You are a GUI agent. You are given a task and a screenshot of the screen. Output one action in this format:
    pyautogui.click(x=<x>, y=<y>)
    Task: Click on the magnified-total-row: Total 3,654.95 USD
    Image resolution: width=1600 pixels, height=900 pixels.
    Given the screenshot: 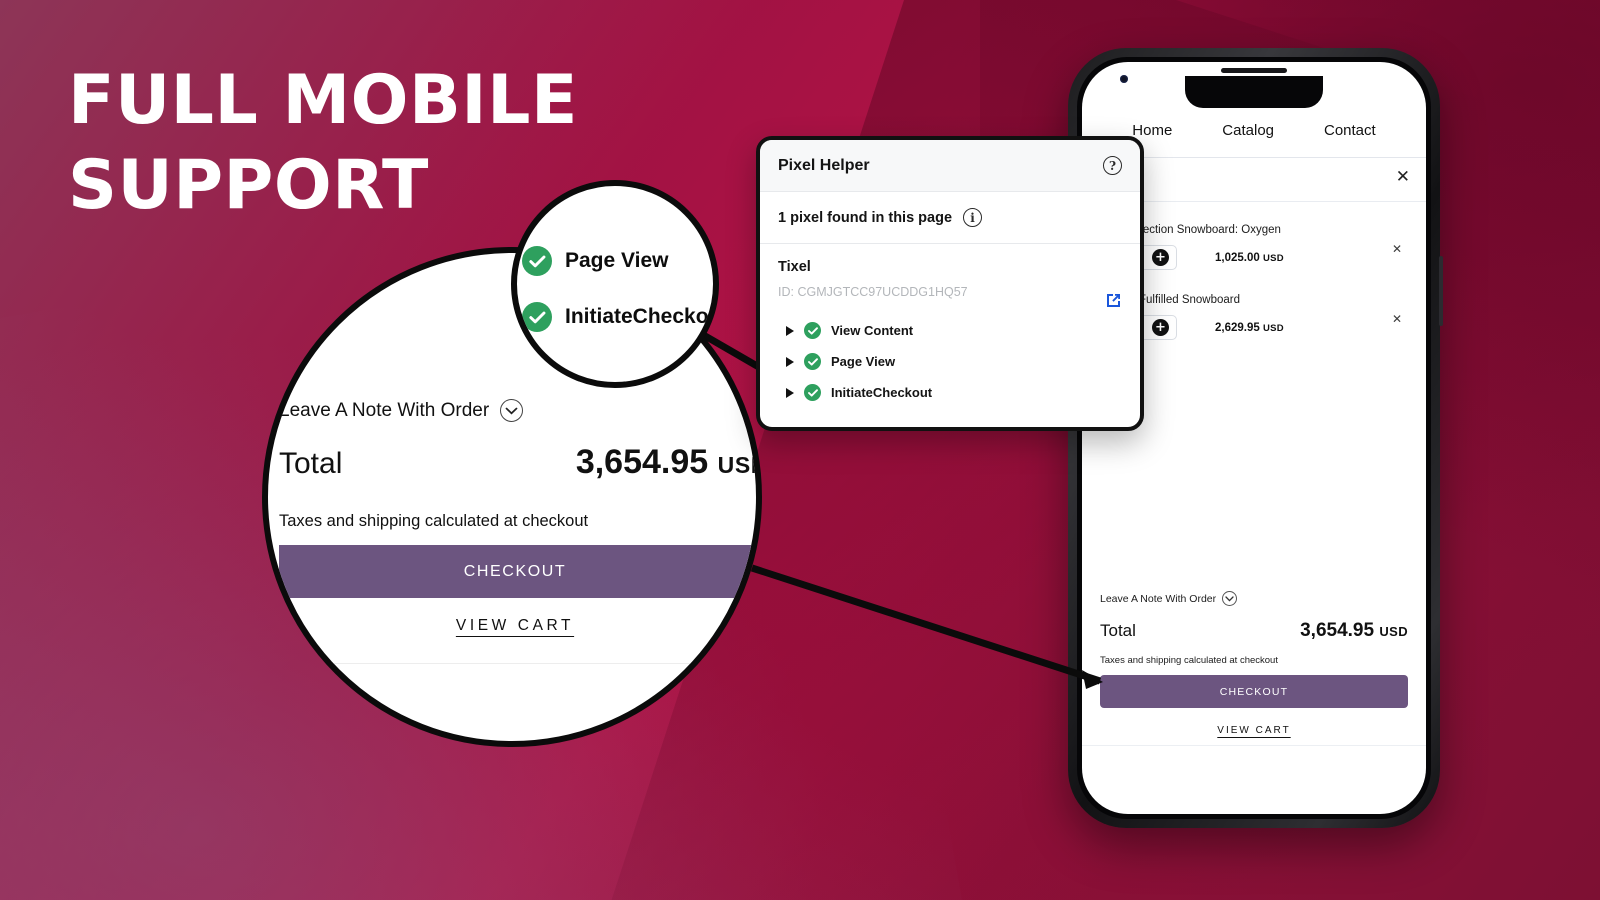 What is the action you would take?
    pyautogui.click(x=517, y=462)
    